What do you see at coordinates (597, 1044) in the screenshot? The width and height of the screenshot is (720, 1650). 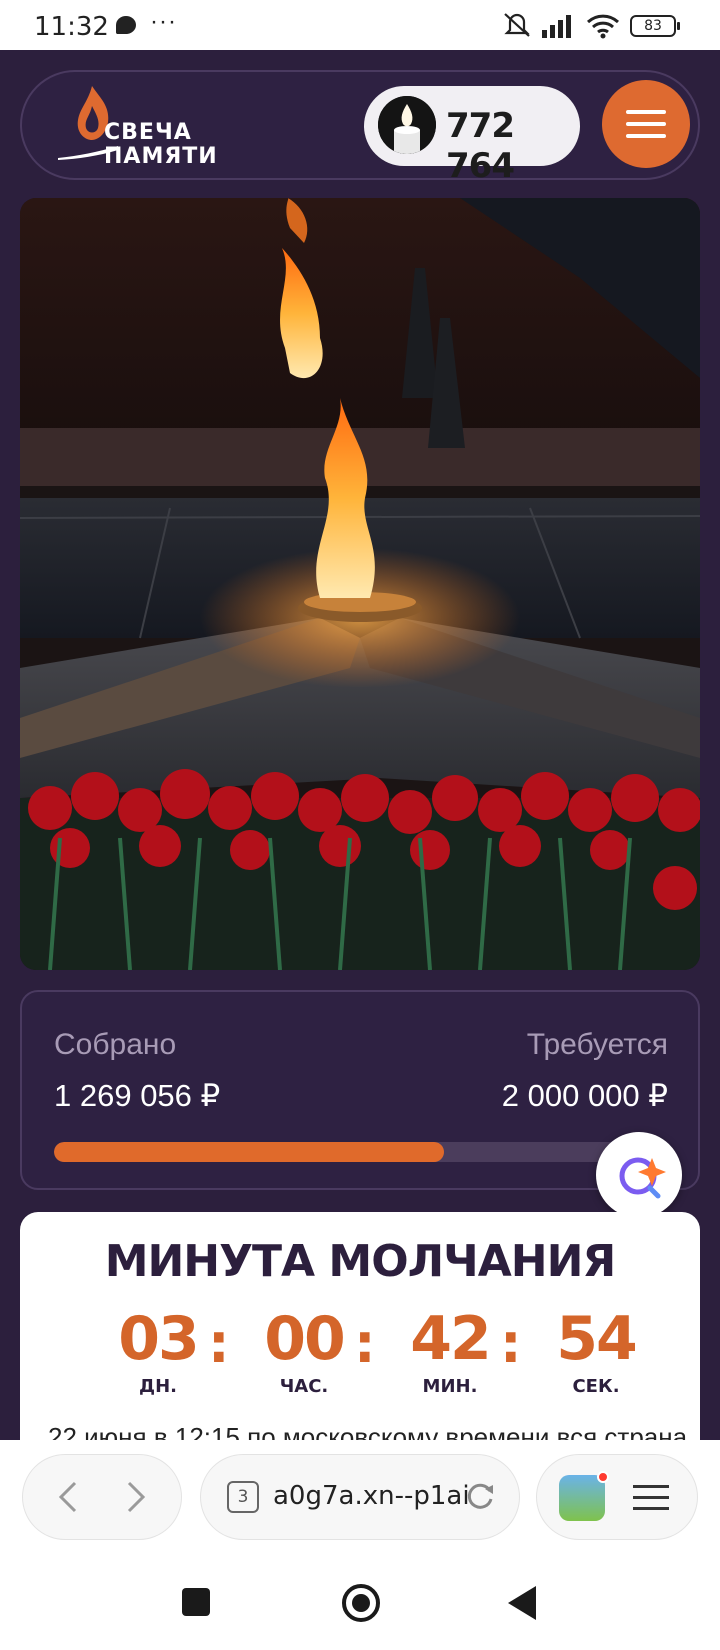 I see `required-label: Требуется` at bounding box center [597, 1044].